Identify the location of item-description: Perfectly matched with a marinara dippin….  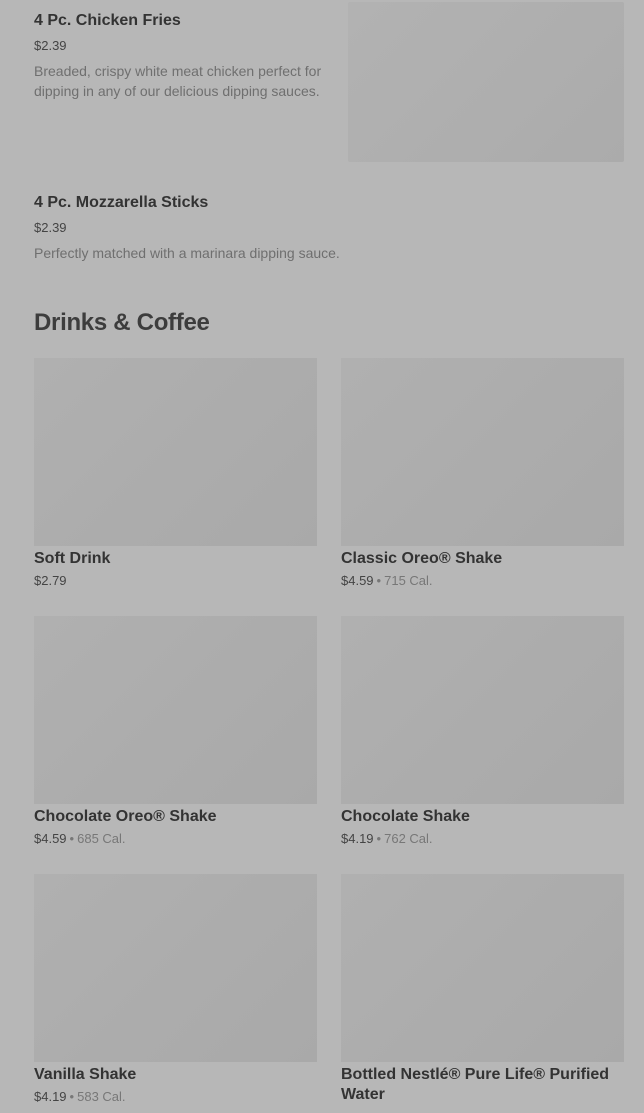
(187, 253).